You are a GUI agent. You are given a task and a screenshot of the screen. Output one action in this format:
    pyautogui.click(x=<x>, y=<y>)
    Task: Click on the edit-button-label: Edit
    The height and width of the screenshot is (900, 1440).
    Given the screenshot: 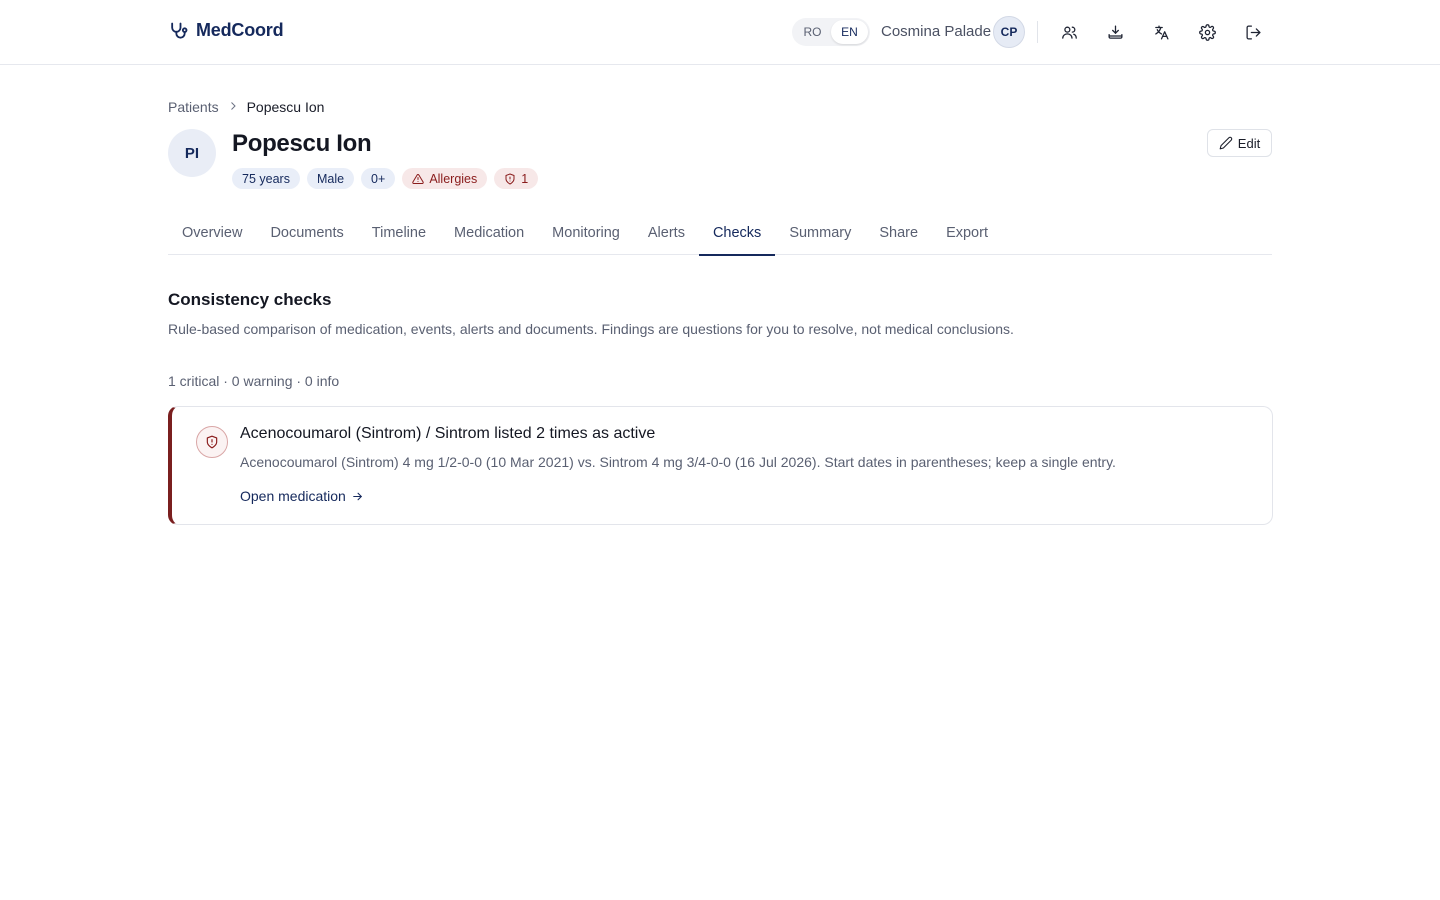 What is the action you would take?
    pyautogui.click(x=1249, y=143)
    